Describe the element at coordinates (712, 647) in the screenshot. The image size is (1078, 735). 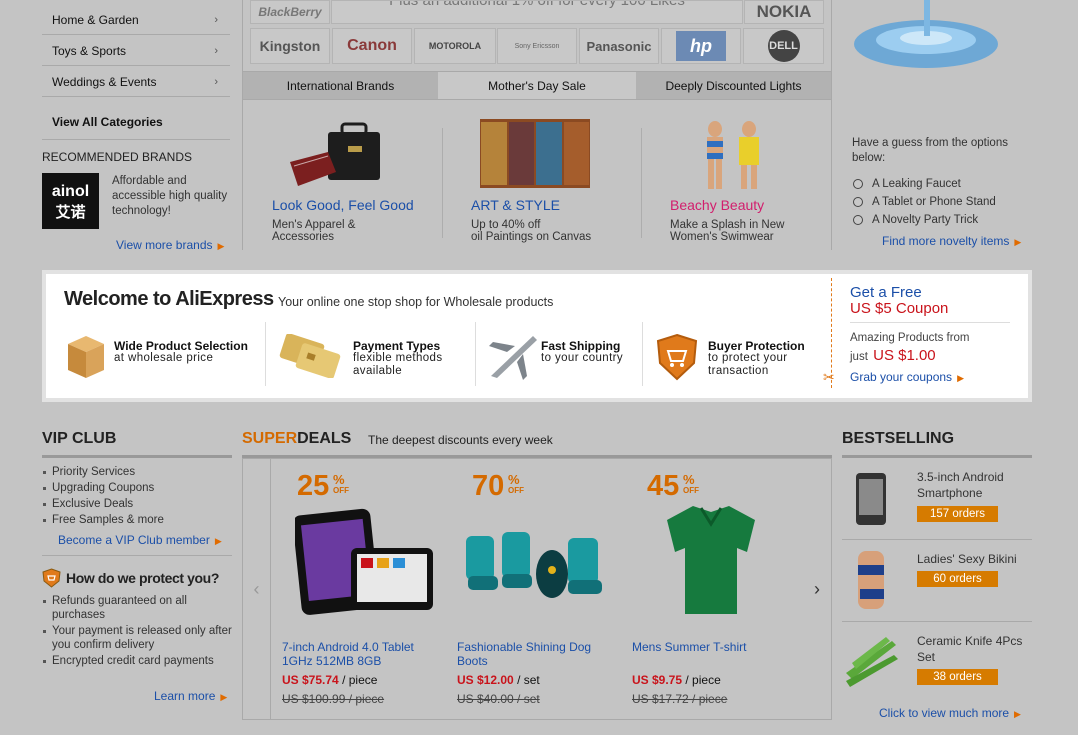
I see `deal-product-name: Mens Summer T-shirt` at that location.